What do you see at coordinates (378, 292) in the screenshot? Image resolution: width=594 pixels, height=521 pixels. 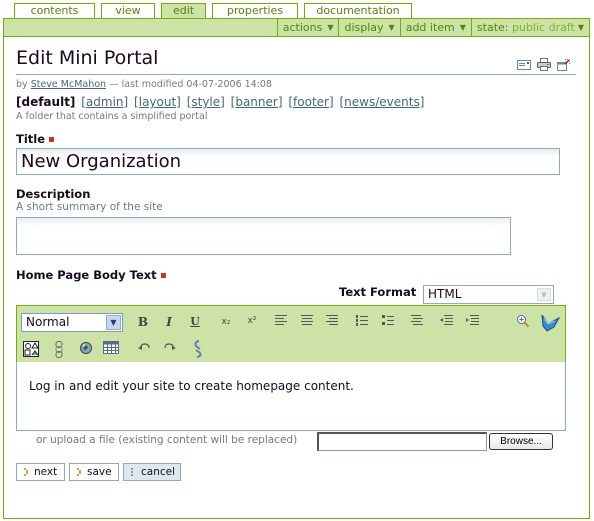 I see `text-format-label: Text Format` at bounding box center [378, 292].